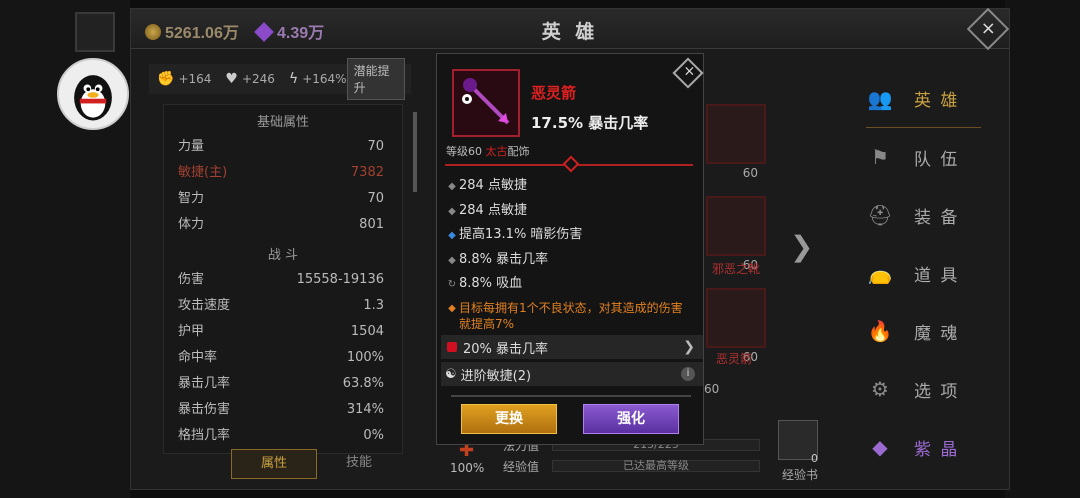 The image size is (1080, 498). What do you see at coordinates (191, 146) in the screenshot?
I see `stat-name: 力量` at bounding box center [191, 146].